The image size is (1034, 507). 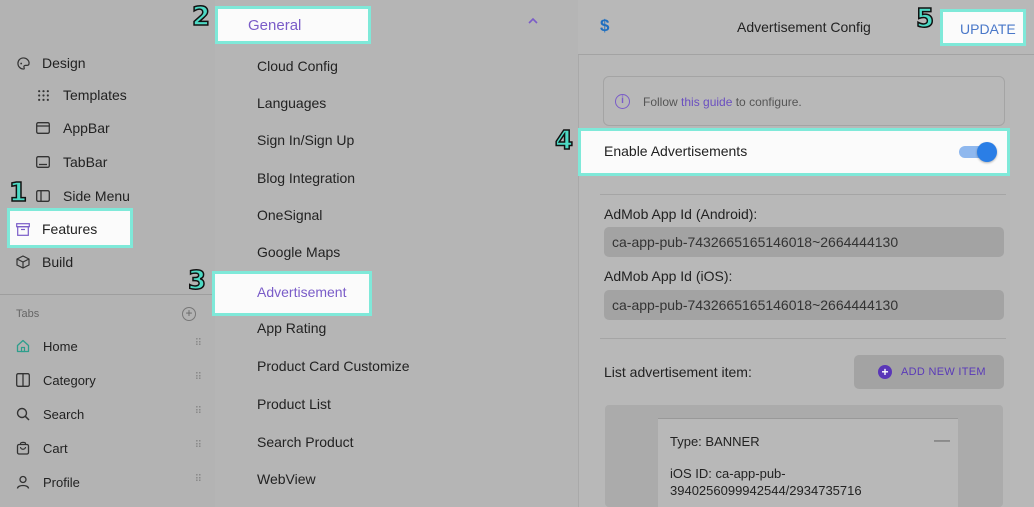 What do you see at coordinates (23, 229) in the screenshot?
I see `archive-icon` at bounding box center [23, 229].